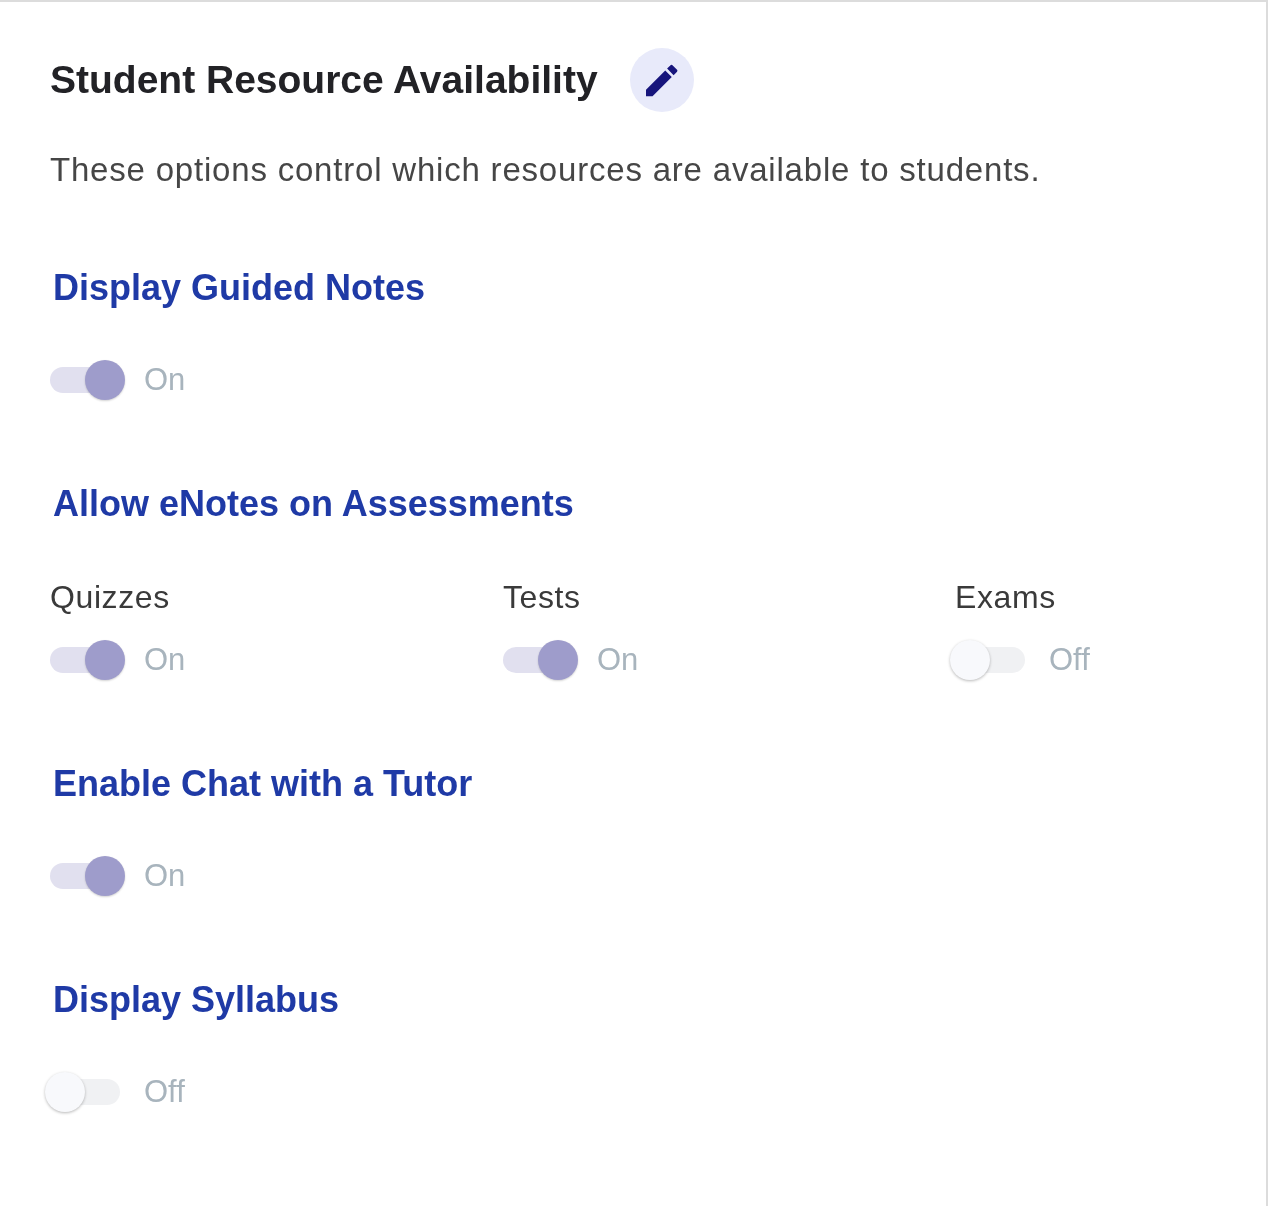 The image size is (1268, 1206). What do you see at coordinates (661, 80) in the screenshot?
I see `pencil-icon` at bounding box center [661, 80].